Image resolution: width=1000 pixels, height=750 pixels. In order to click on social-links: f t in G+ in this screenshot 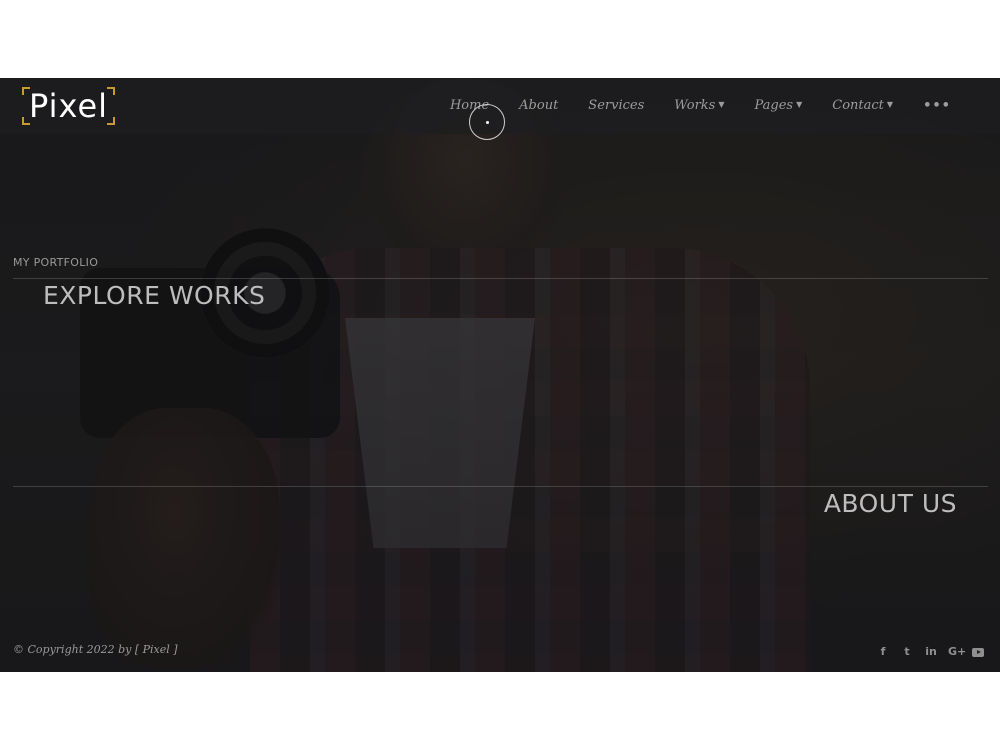, I will do `click(930, 652)`.